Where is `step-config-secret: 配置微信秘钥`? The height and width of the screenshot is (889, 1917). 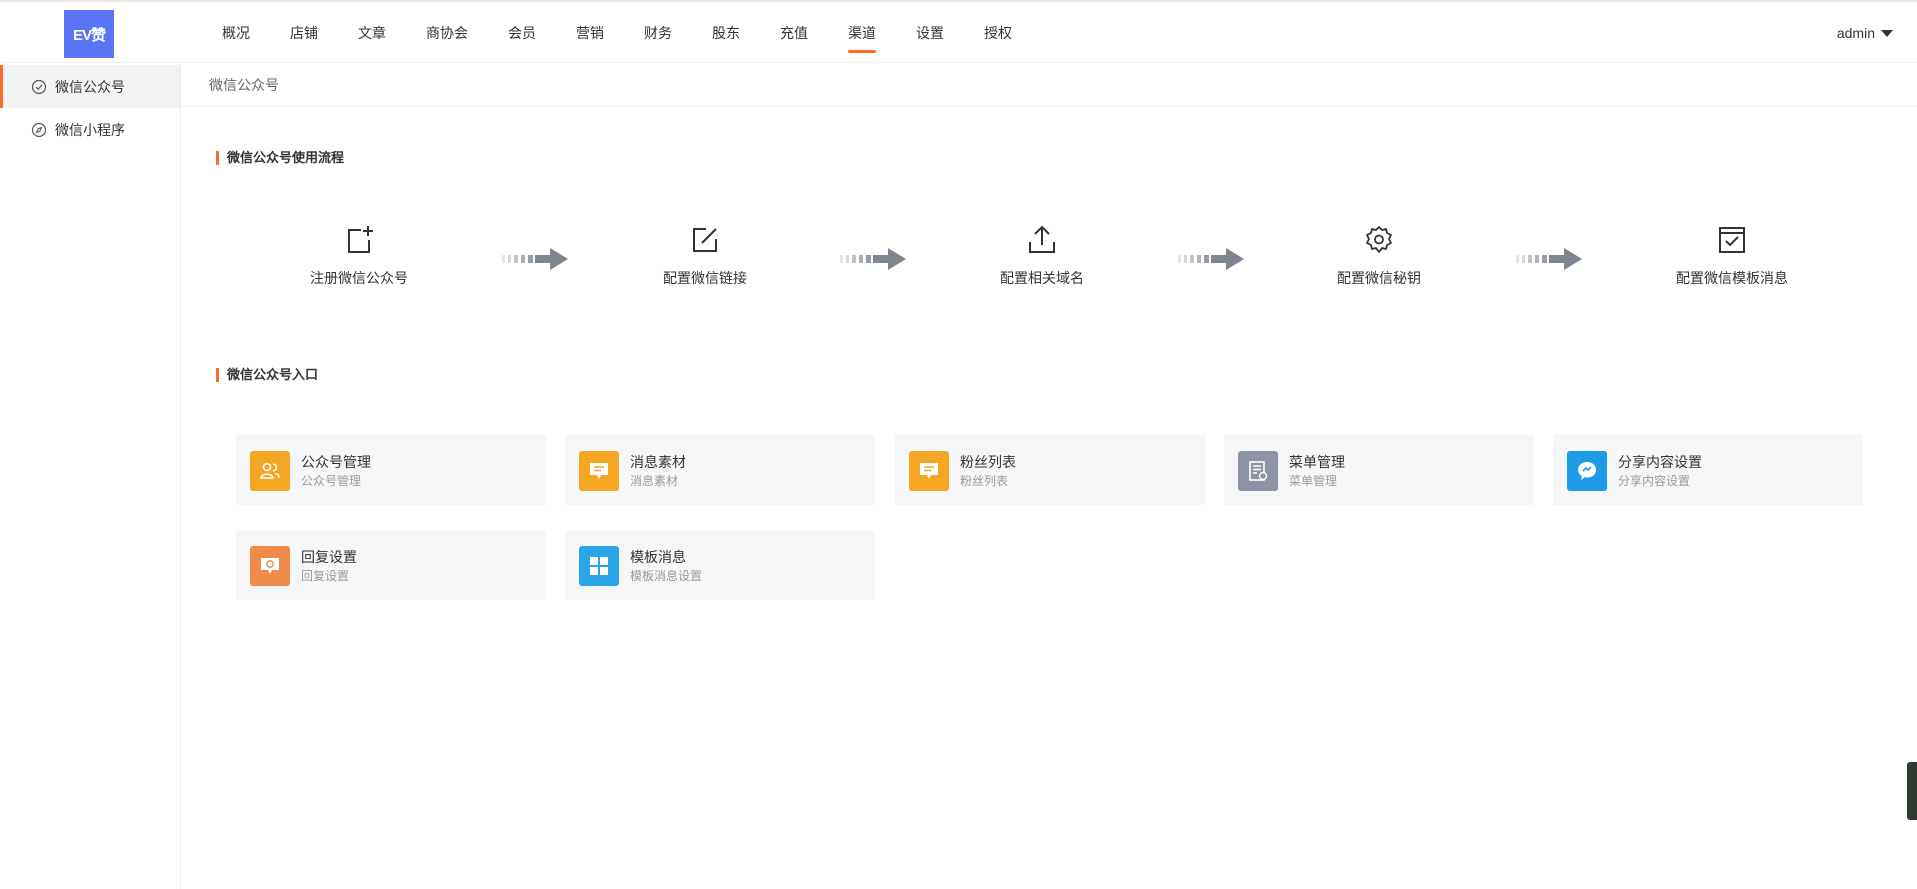 step-config-secret: 配置微信秘钥 is located at coordinates (1379, 255).